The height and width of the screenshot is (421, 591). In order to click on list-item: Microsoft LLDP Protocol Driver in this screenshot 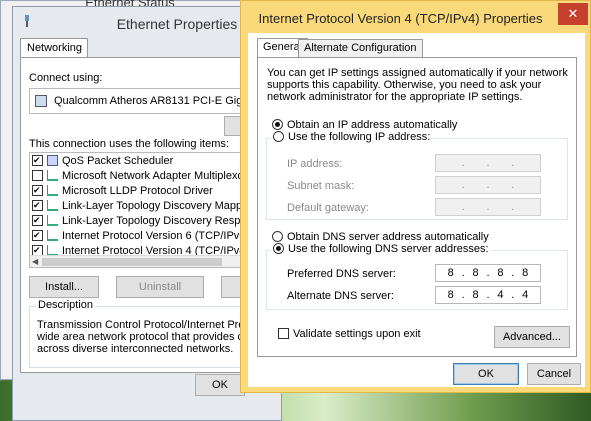, I will do `click(122, 192)`.